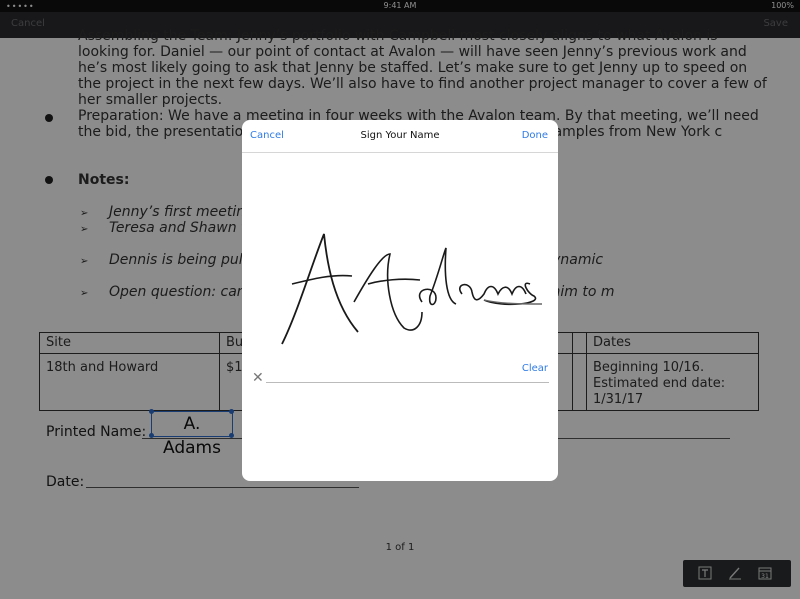 The image size is (800, 599). I want to click on close-icon: ✕, so click(258, 378).